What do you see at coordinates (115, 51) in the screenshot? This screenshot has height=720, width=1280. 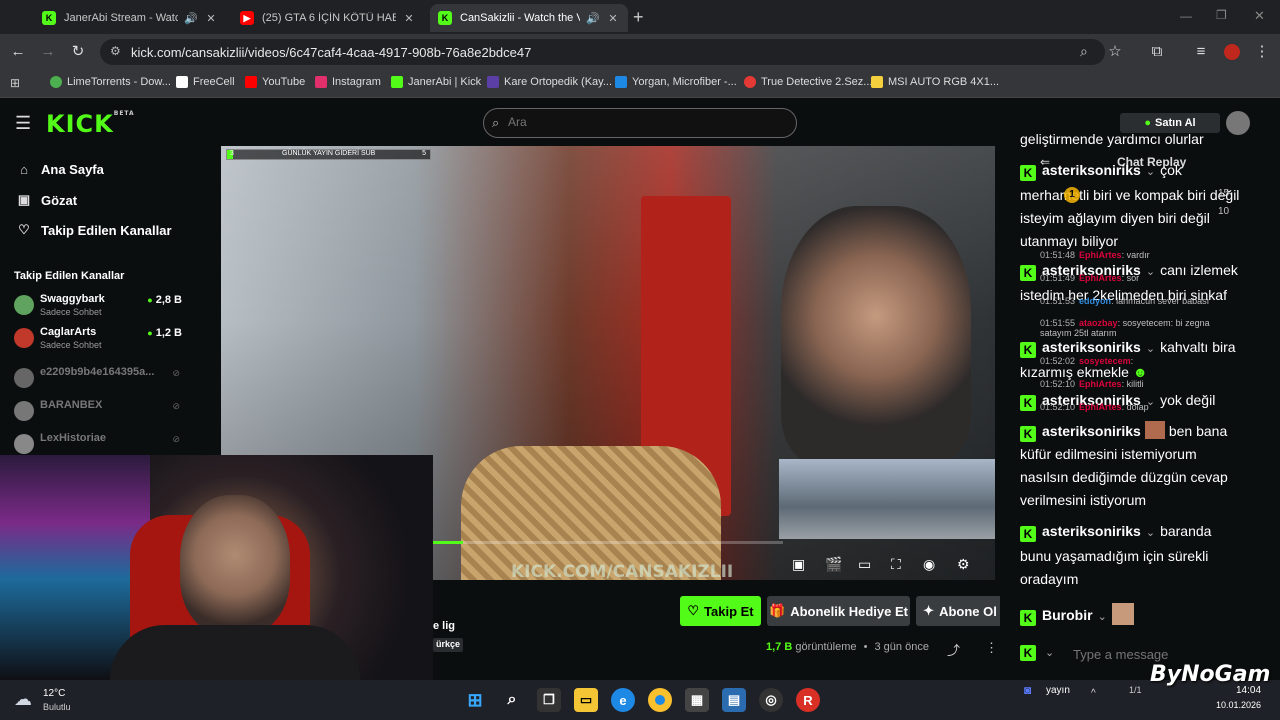 I see `site-info-icon: ⚙` at bounding box center [115, 51].